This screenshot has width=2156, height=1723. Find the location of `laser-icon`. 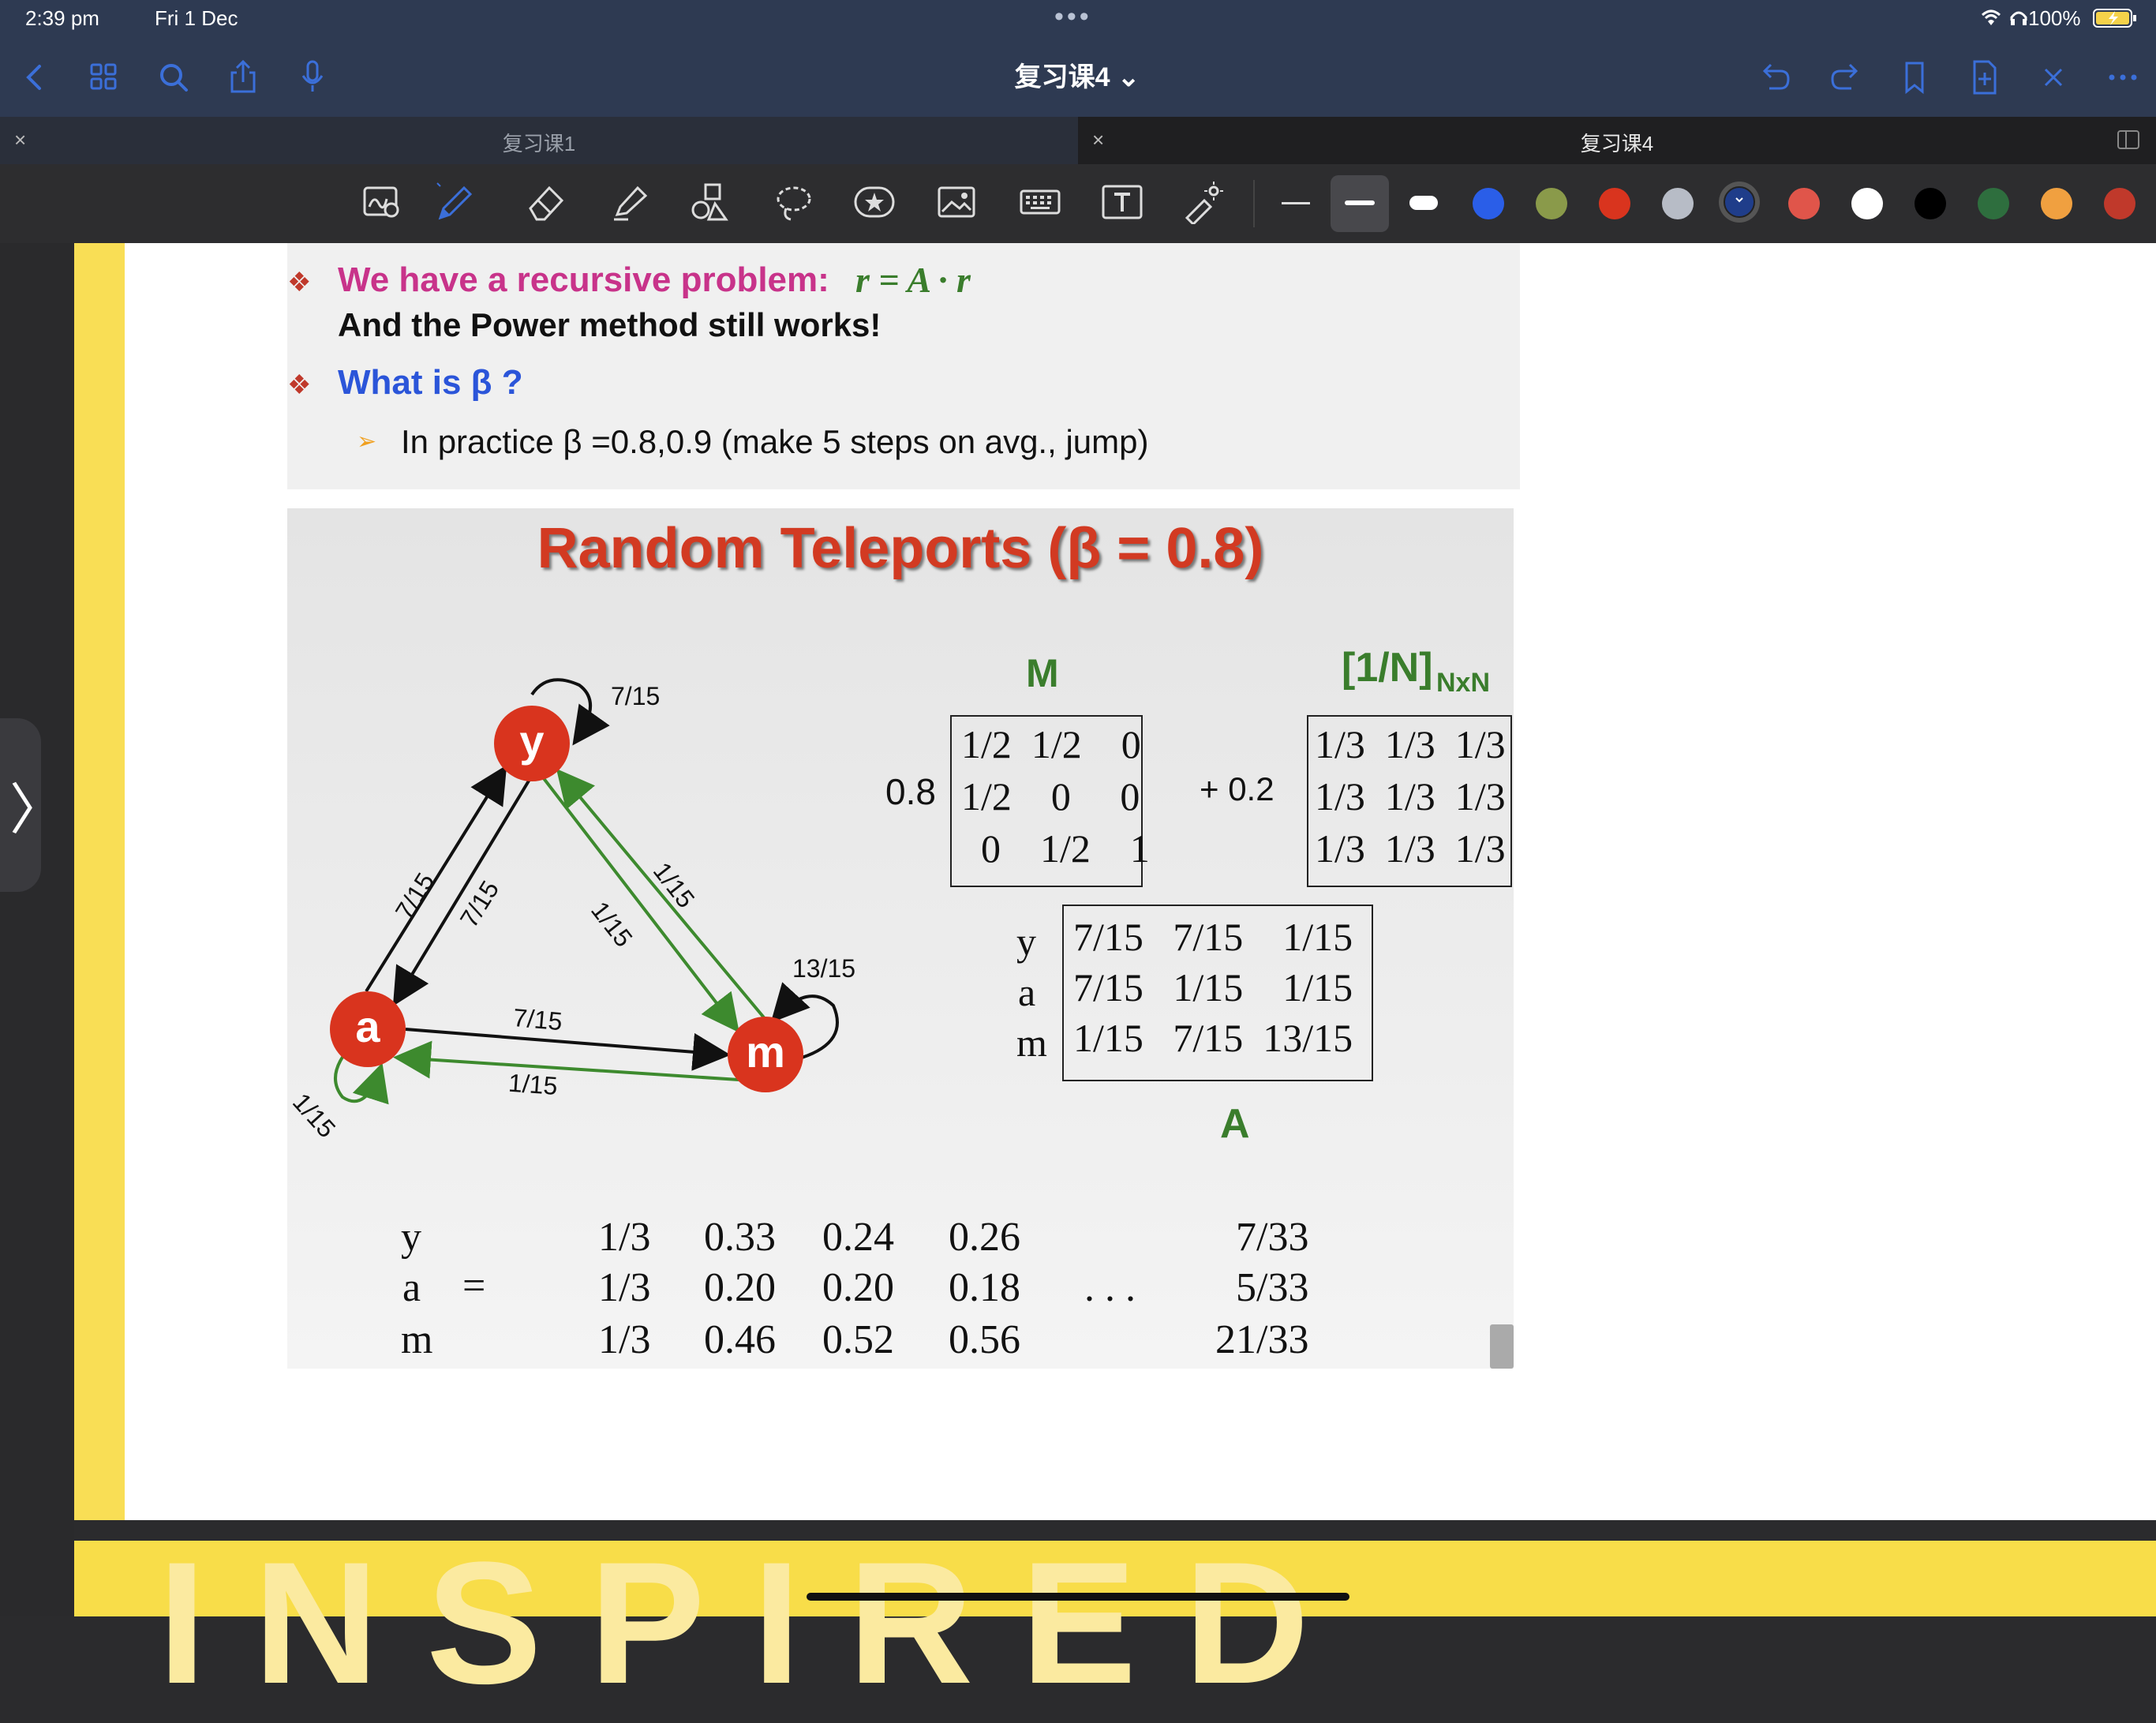

laser-icon is located at coordinates (1203, 203).